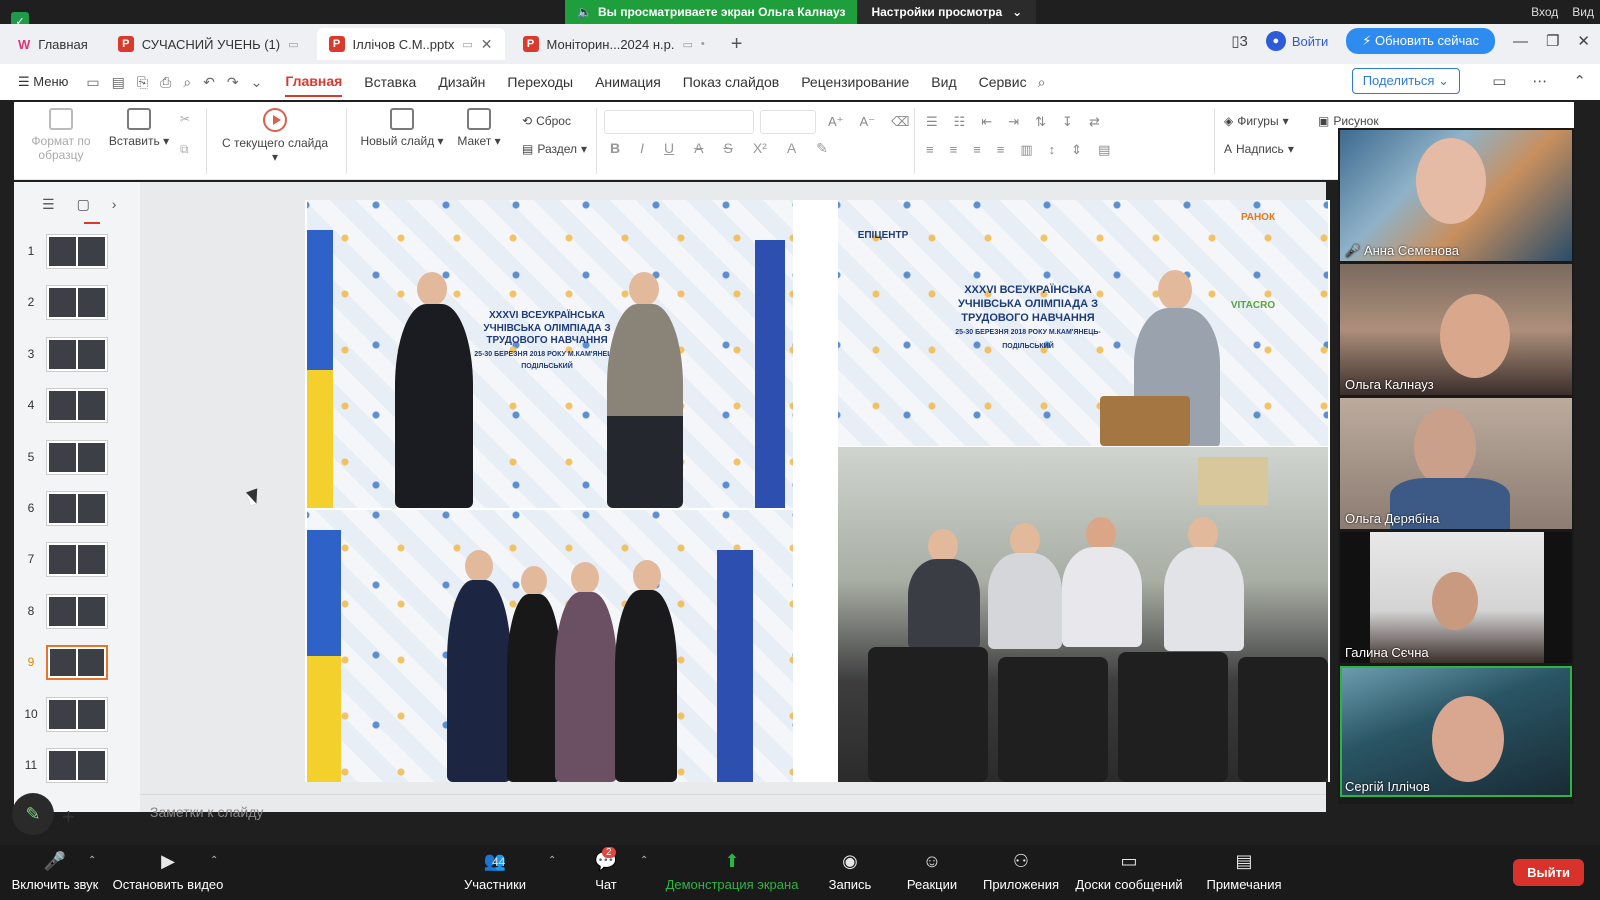 This screenshot has height=900, width=1600. I want to click on paragraph-spacing-icon: ⇕, so click(1076, 150).